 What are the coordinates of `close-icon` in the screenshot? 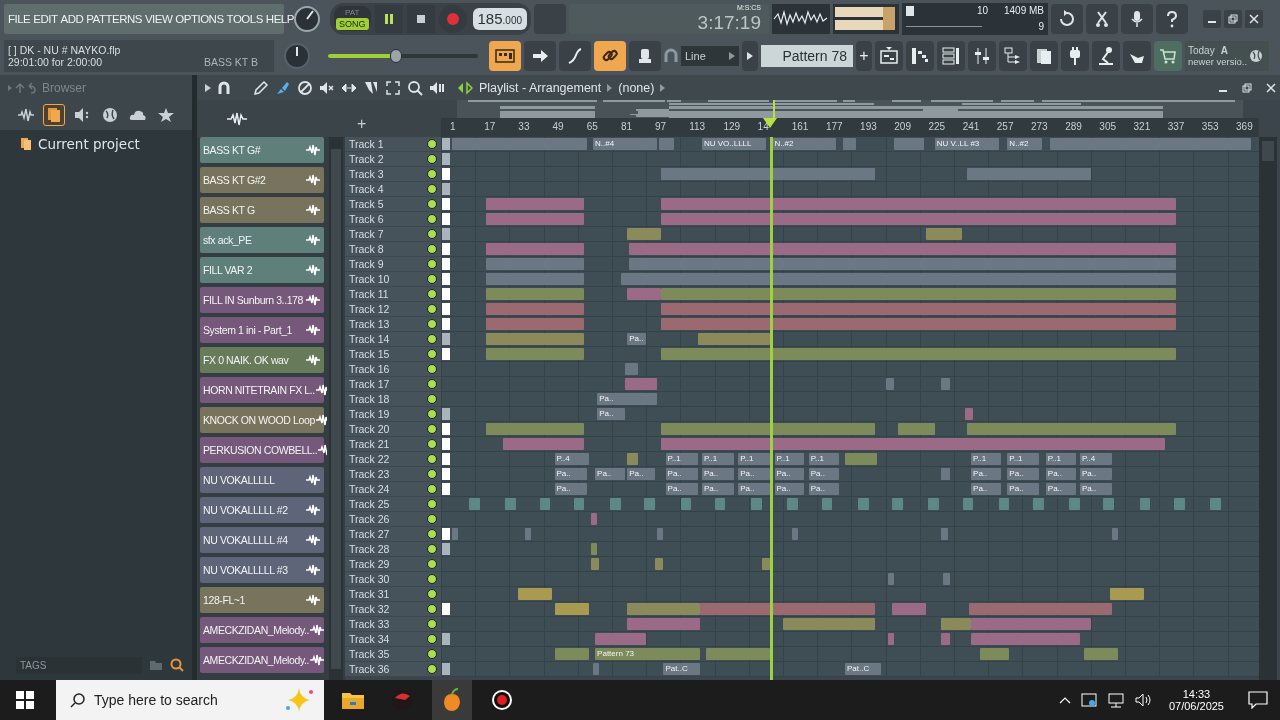 It's located at (1254, 18).